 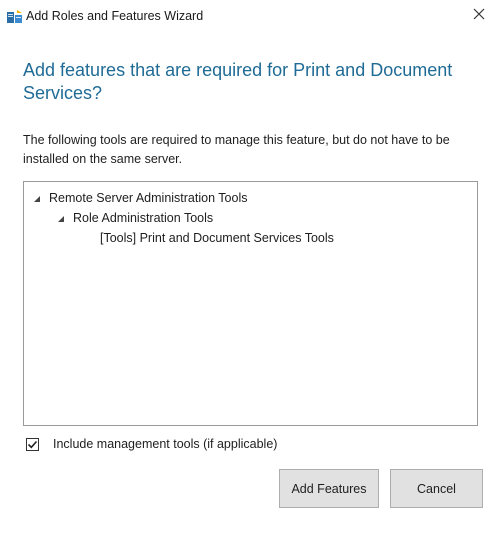 I want to click on tree-item-role-admin-tools: Role Administration Tools, so click(x=134, y=218).